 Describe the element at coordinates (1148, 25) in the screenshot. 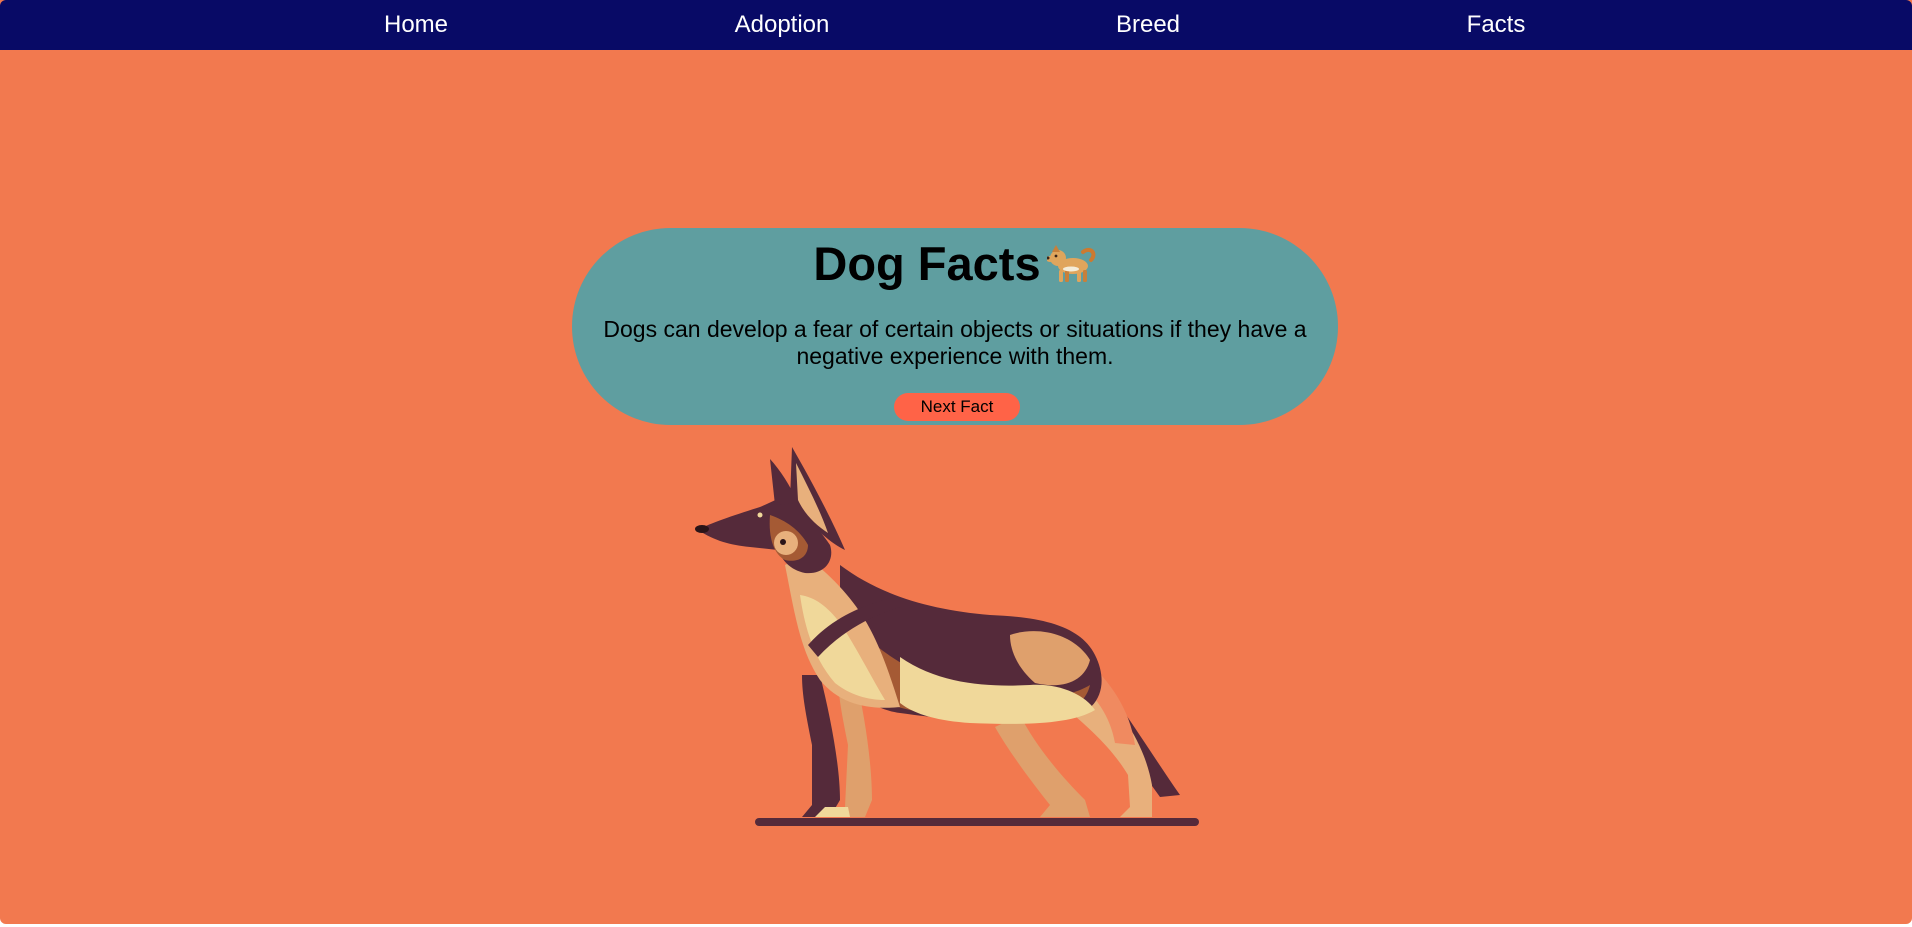

I see `nav-breed-link: Breed` at that location.